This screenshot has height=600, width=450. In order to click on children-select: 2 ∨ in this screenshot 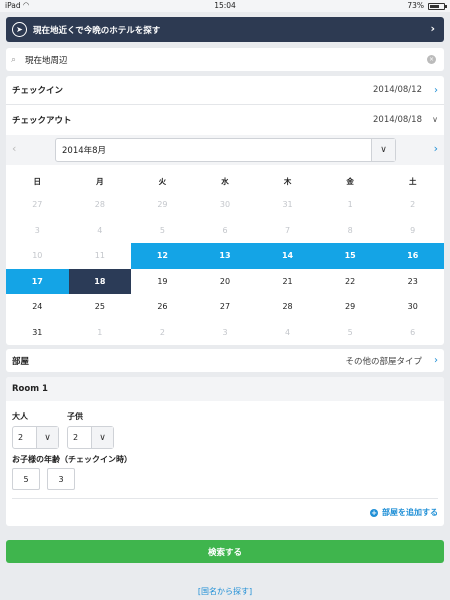, I will do `click(90, 437)`.